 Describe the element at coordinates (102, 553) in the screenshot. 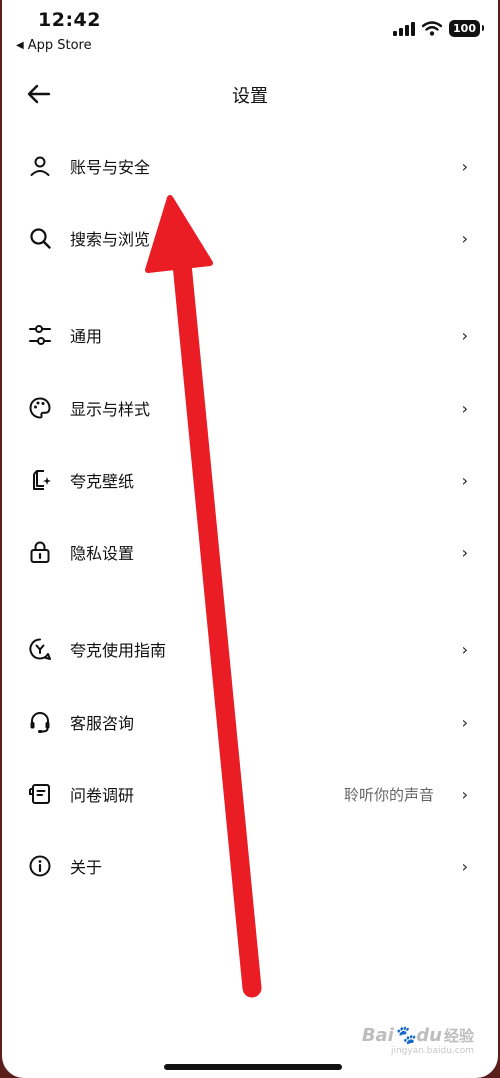

I see `settings-item-label: 隐私设置` at that location.